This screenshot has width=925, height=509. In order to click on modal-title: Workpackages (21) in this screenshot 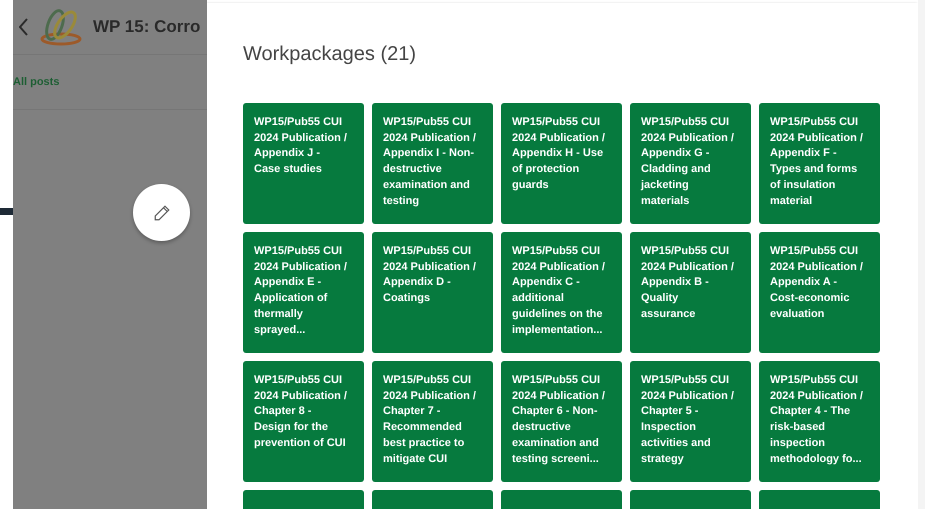, I will do `click(329, 54)`.